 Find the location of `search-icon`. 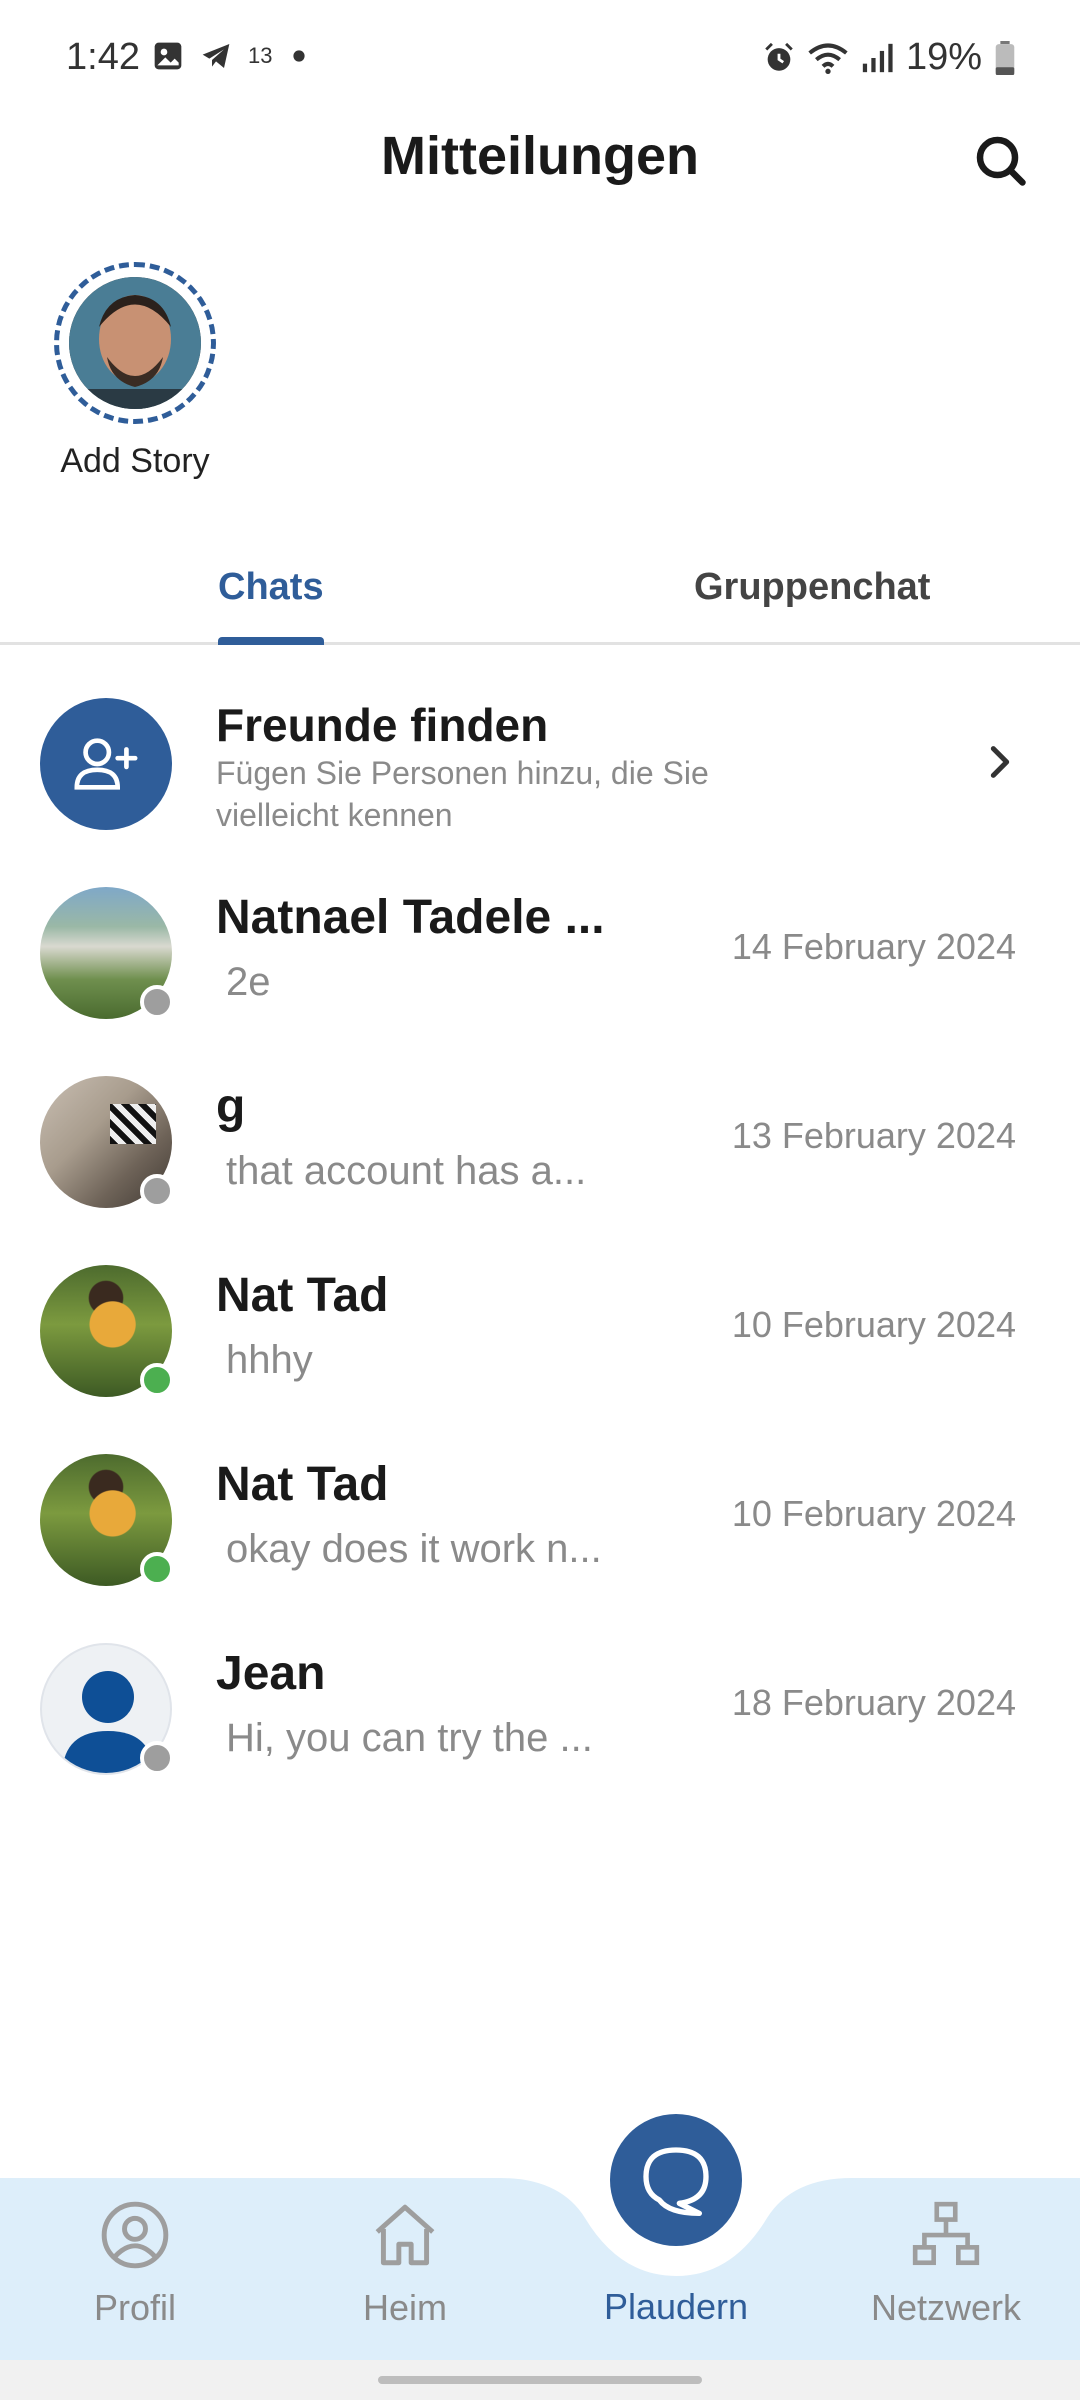

search-icon is located at coordinates (1001, 161).